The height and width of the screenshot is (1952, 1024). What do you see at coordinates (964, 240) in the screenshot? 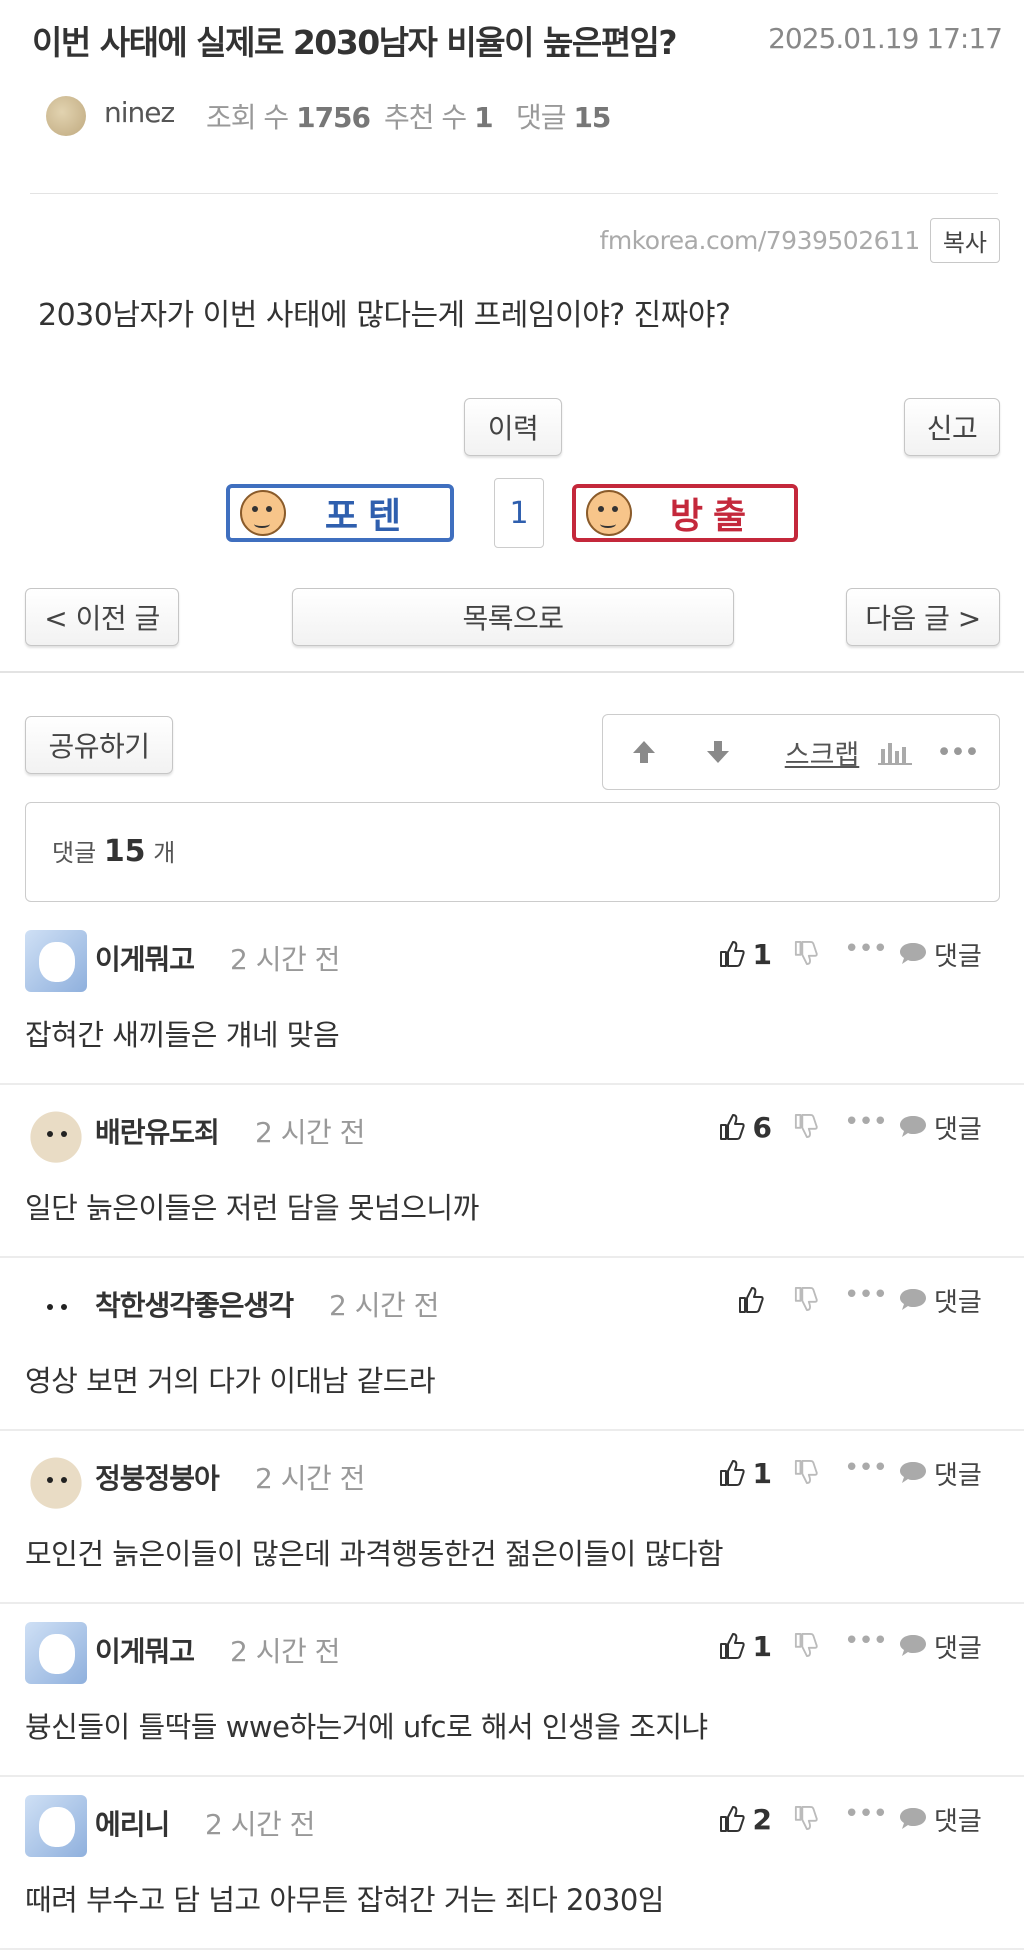
I see `copy-url-button: 복사` at bounding box center [964, 240].